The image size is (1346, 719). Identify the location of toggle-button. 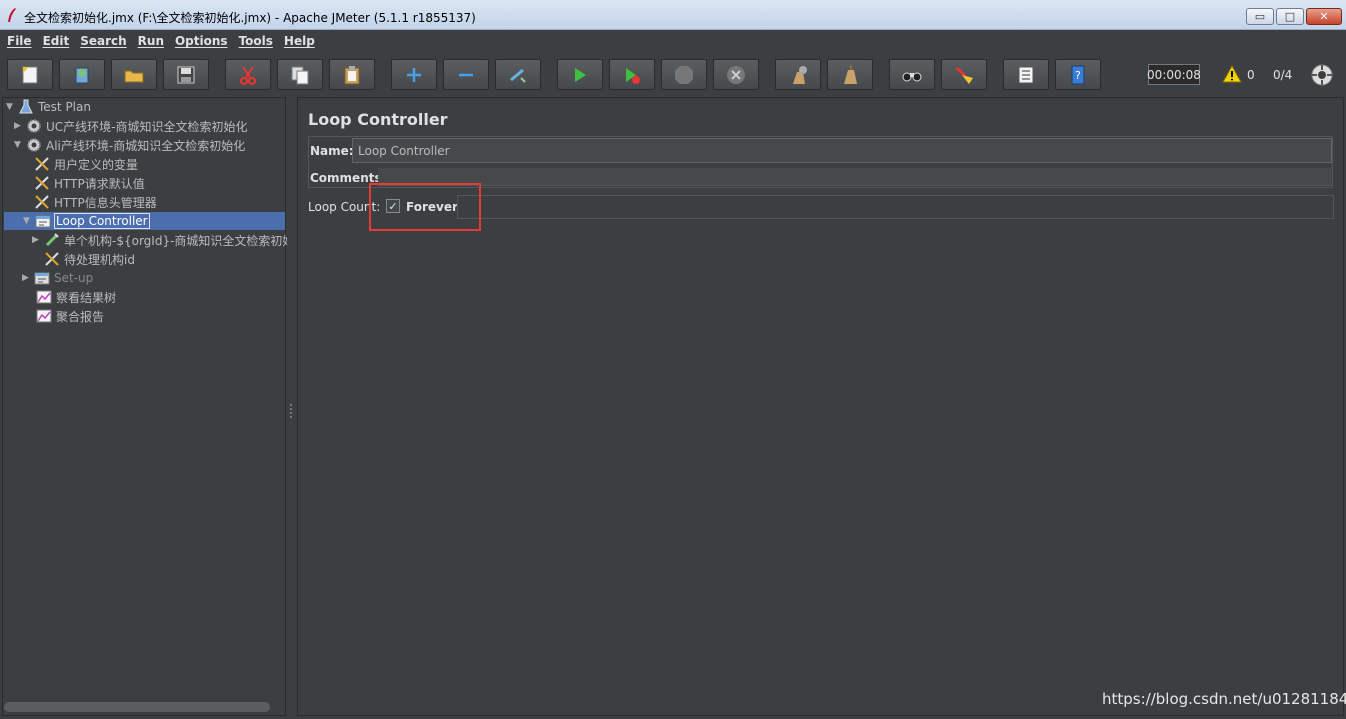
(518, 74).